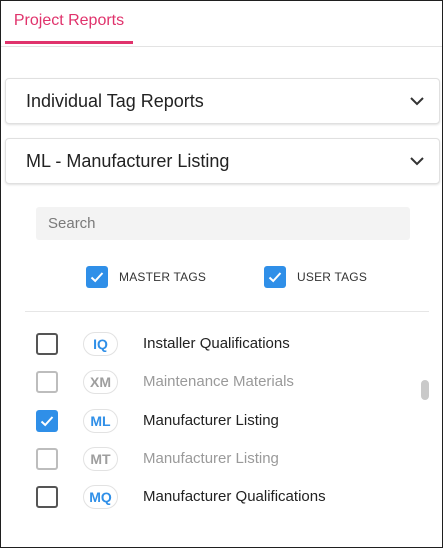 The image size is (443, 548). Describe the element at coordinates (218, 381) in the screenshot. I see `item-name: Maintenance Materials` at that location.